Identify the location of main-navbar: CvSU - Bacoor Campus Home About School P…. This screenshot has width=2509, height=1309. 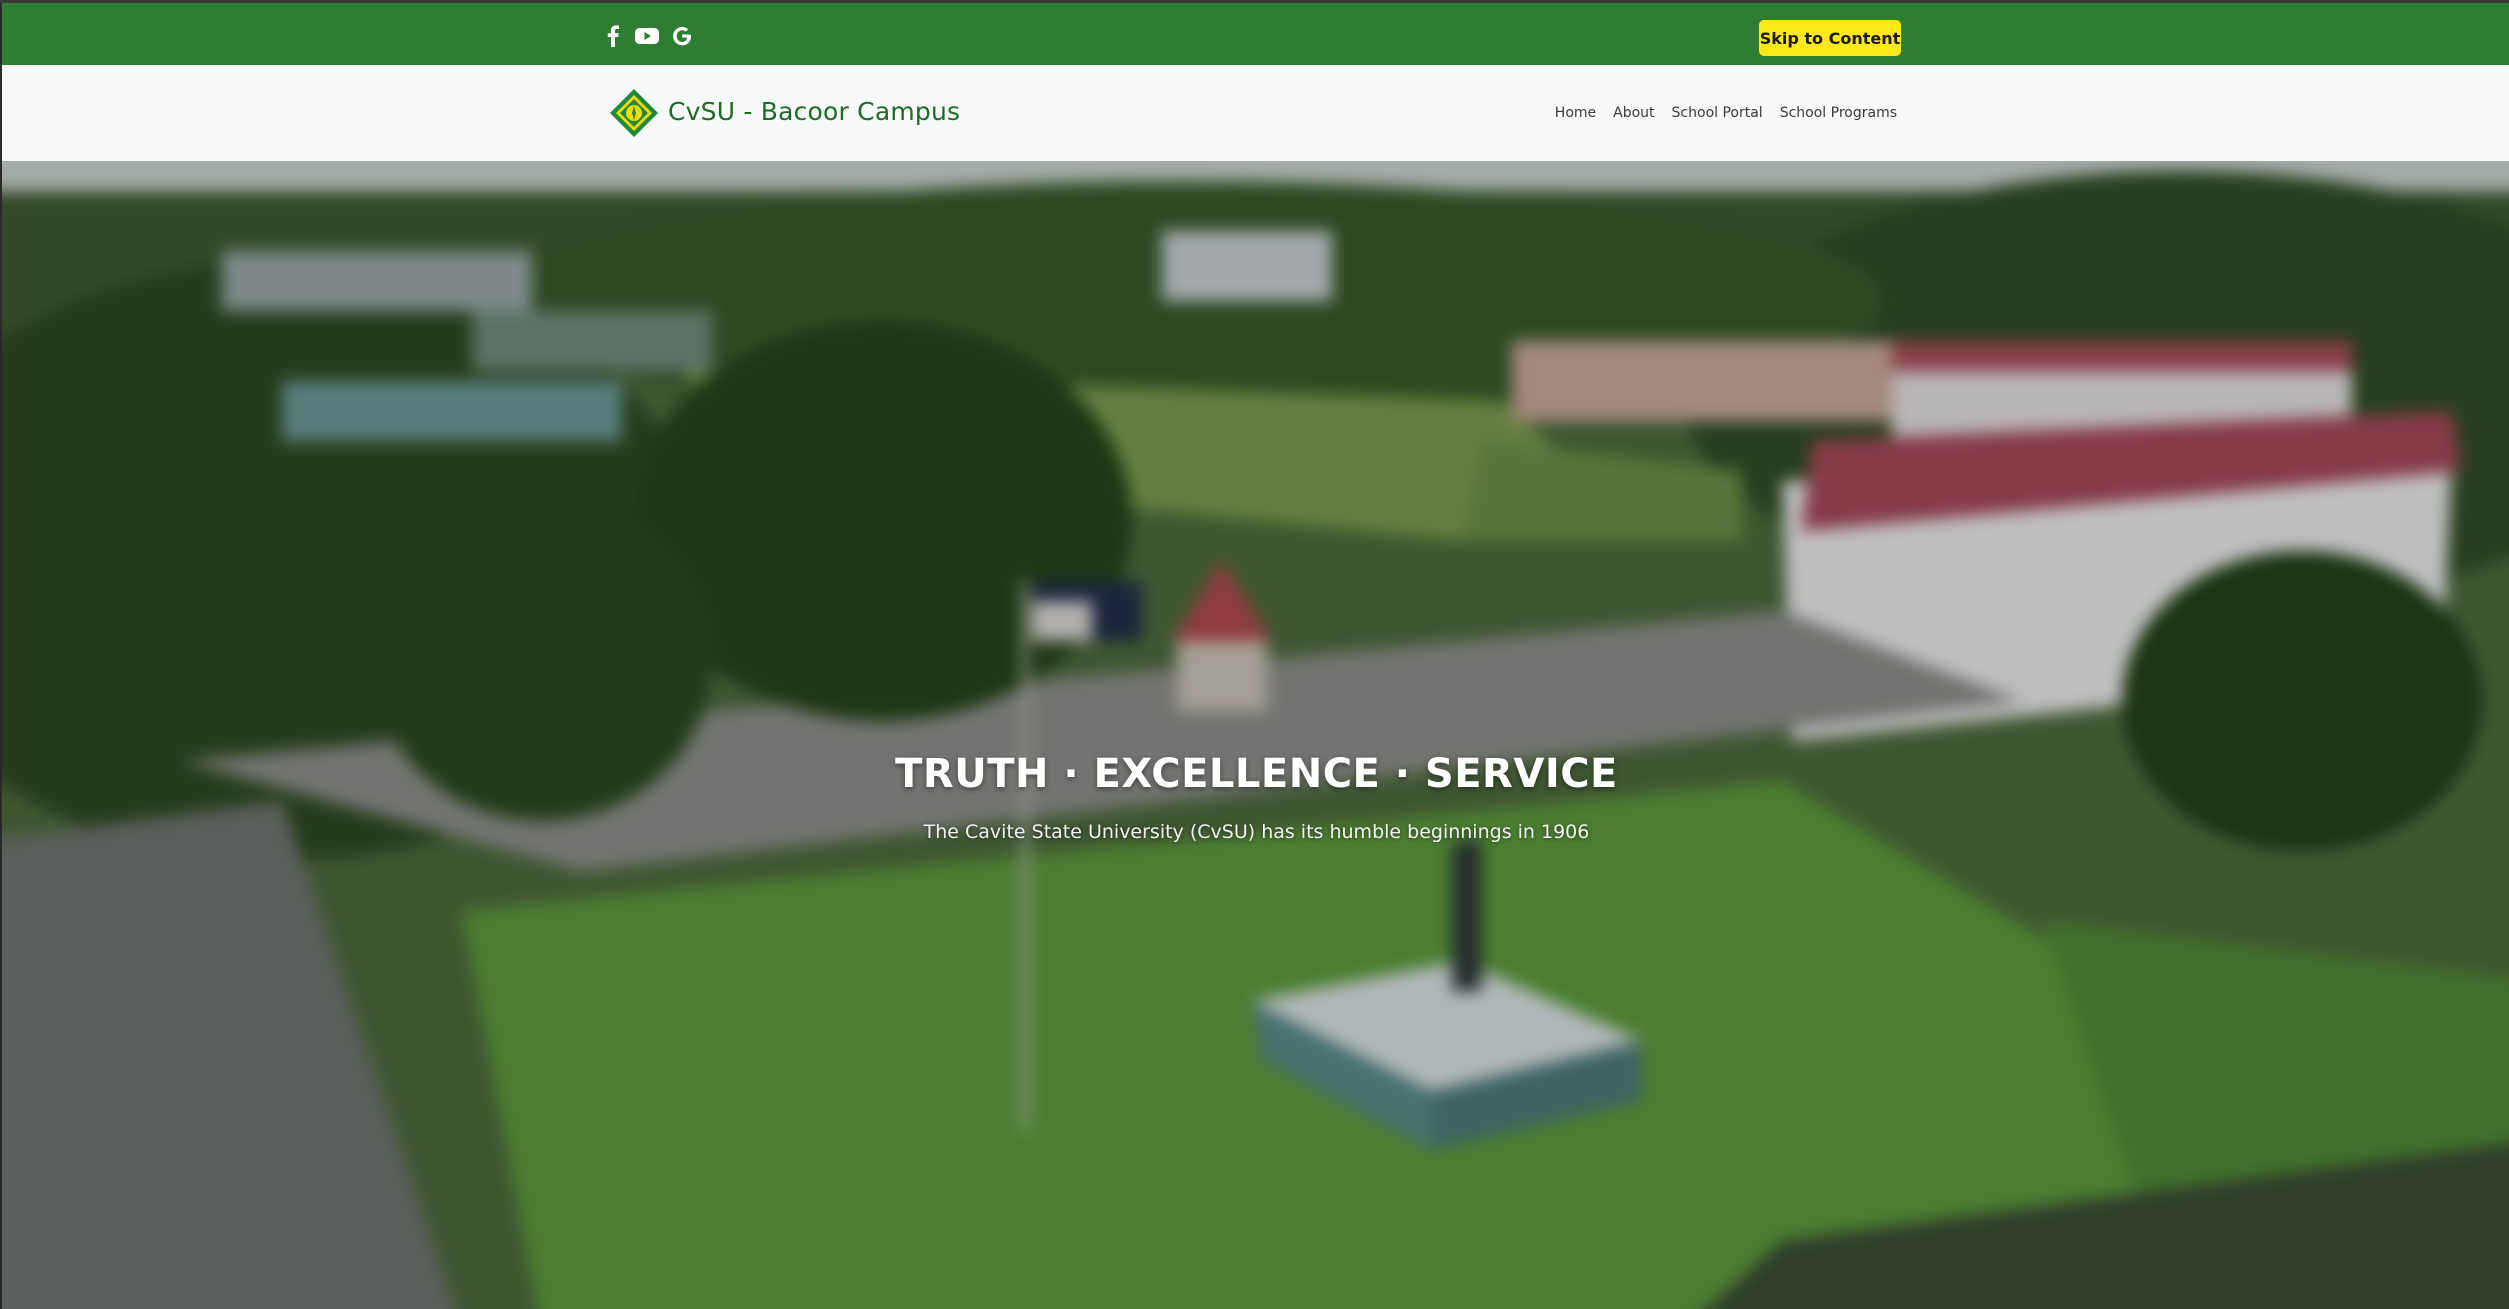
(1254, 113).